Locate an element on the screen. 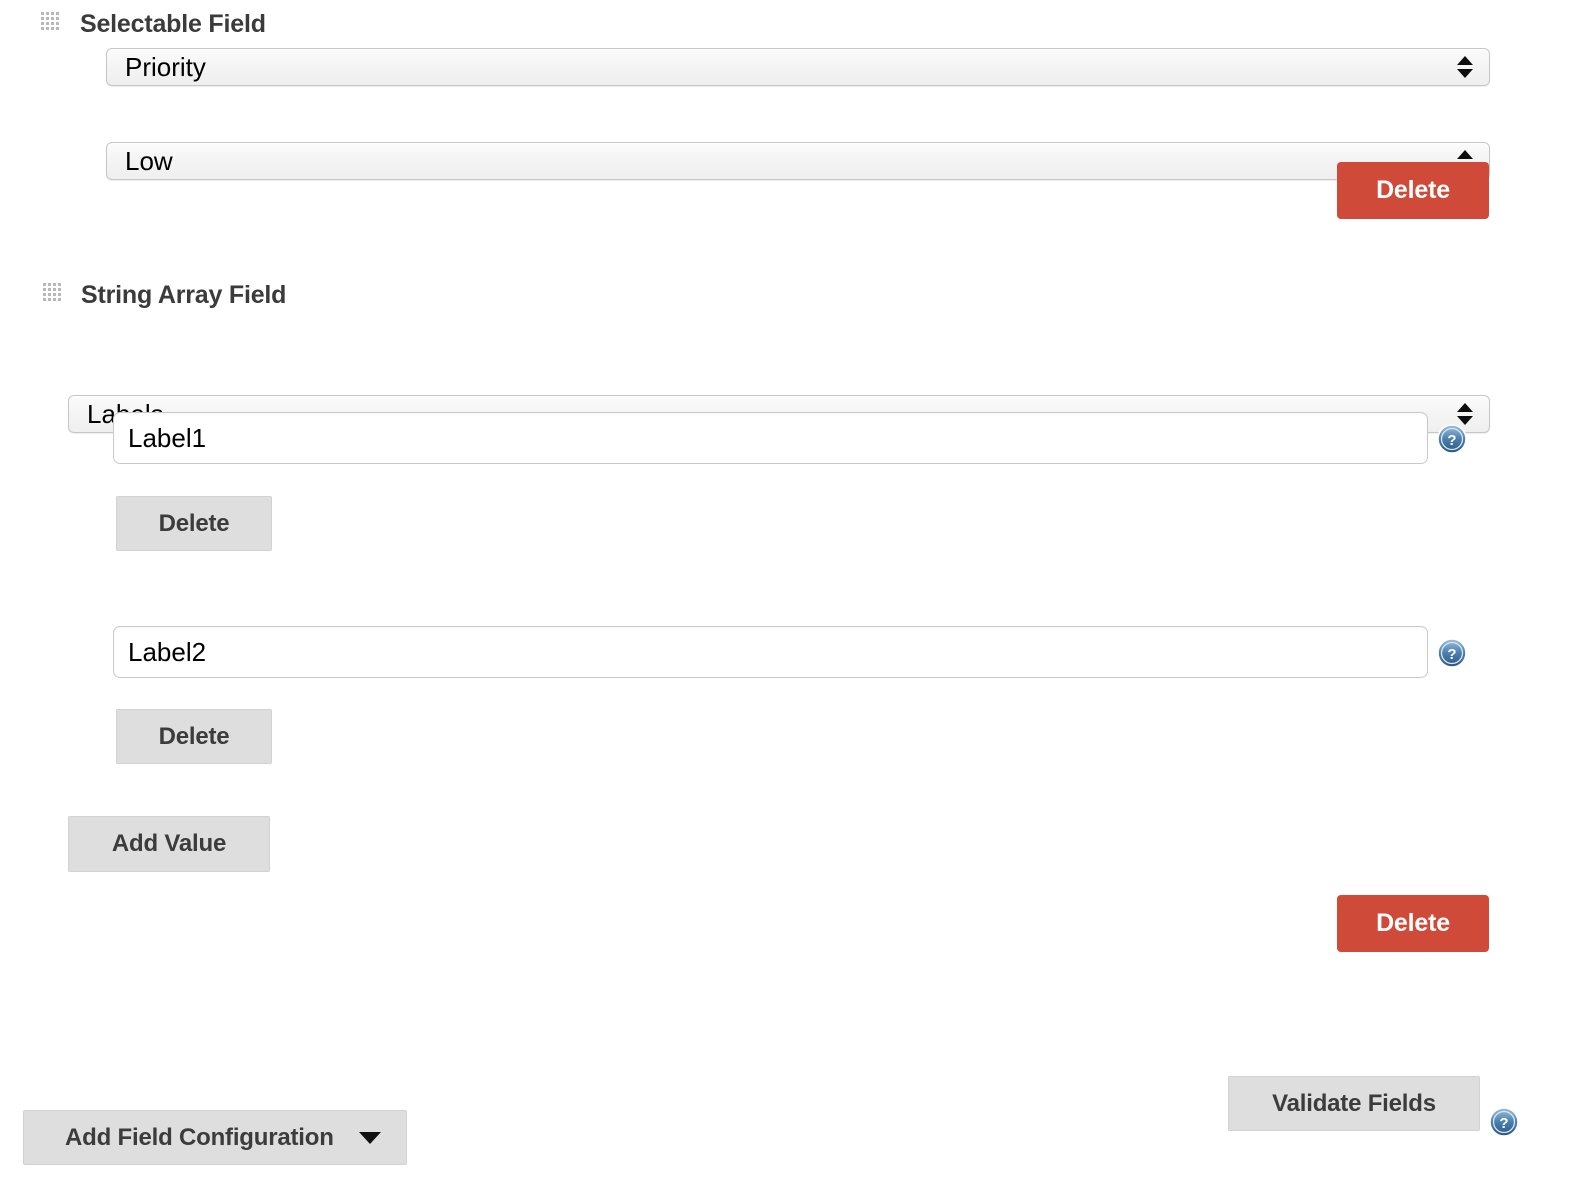 The height and width of the screenshot is (1177, 1574). selectable-field-value-select: Low is located at coordinates (798, 161).